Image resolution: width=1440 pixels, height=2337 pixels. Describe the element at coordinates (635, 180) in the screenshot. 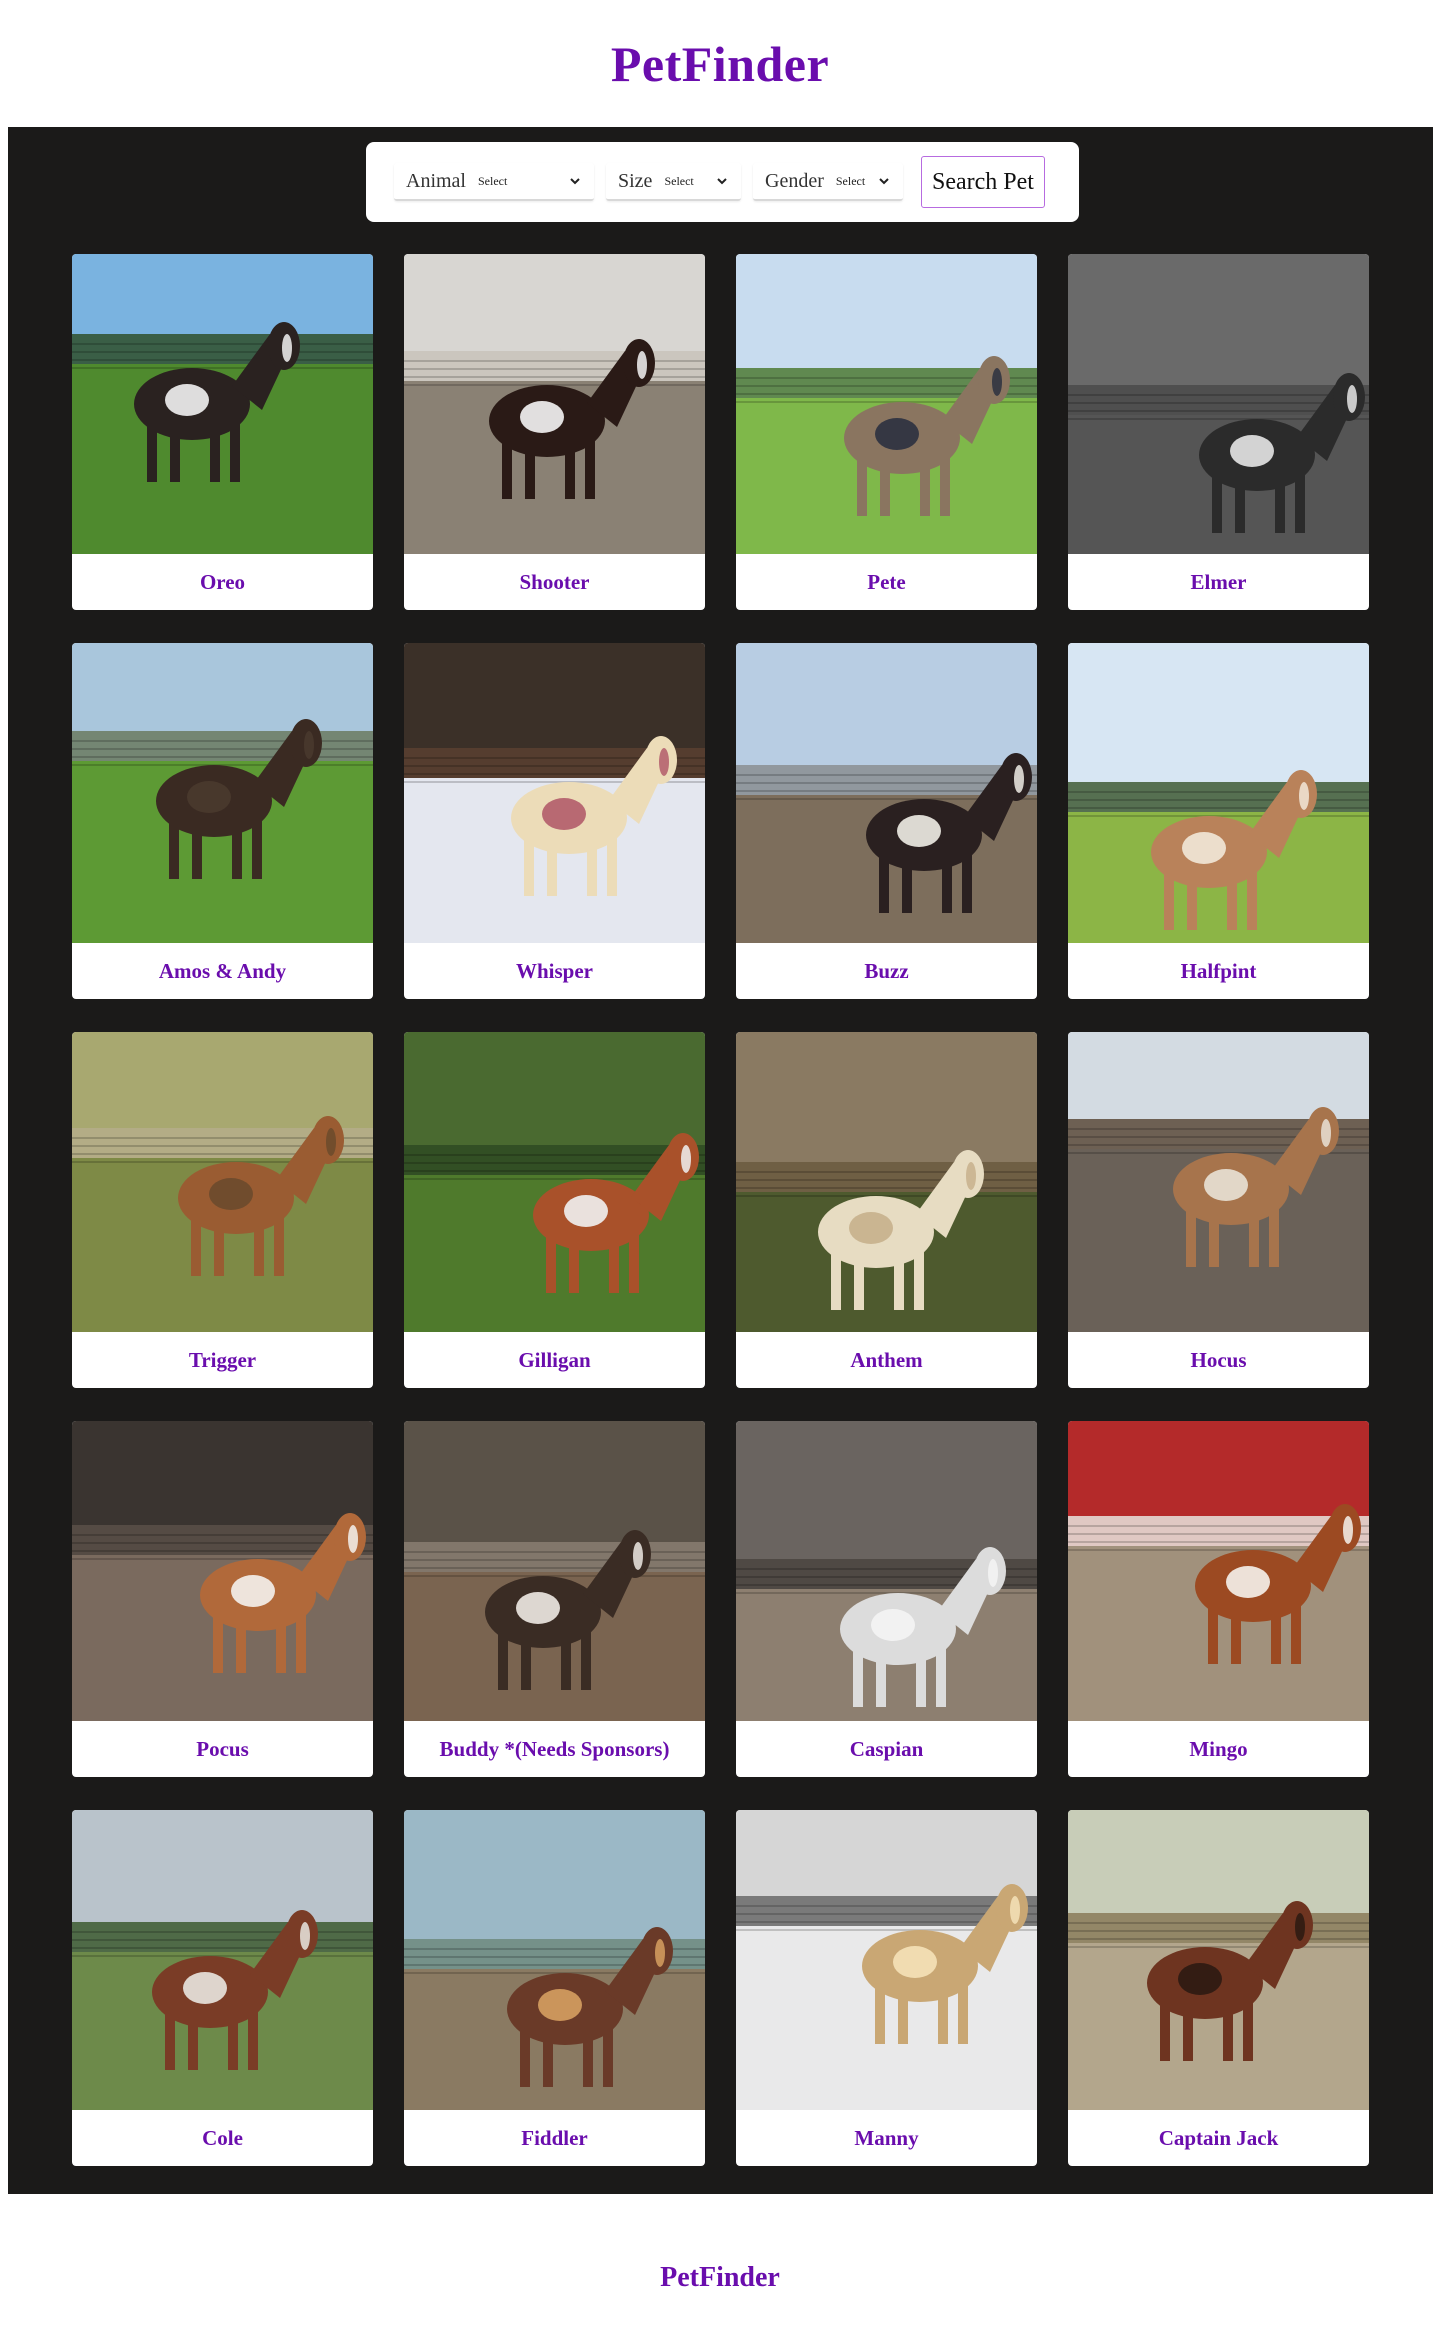

I see `size-select-label: Size` at that location.